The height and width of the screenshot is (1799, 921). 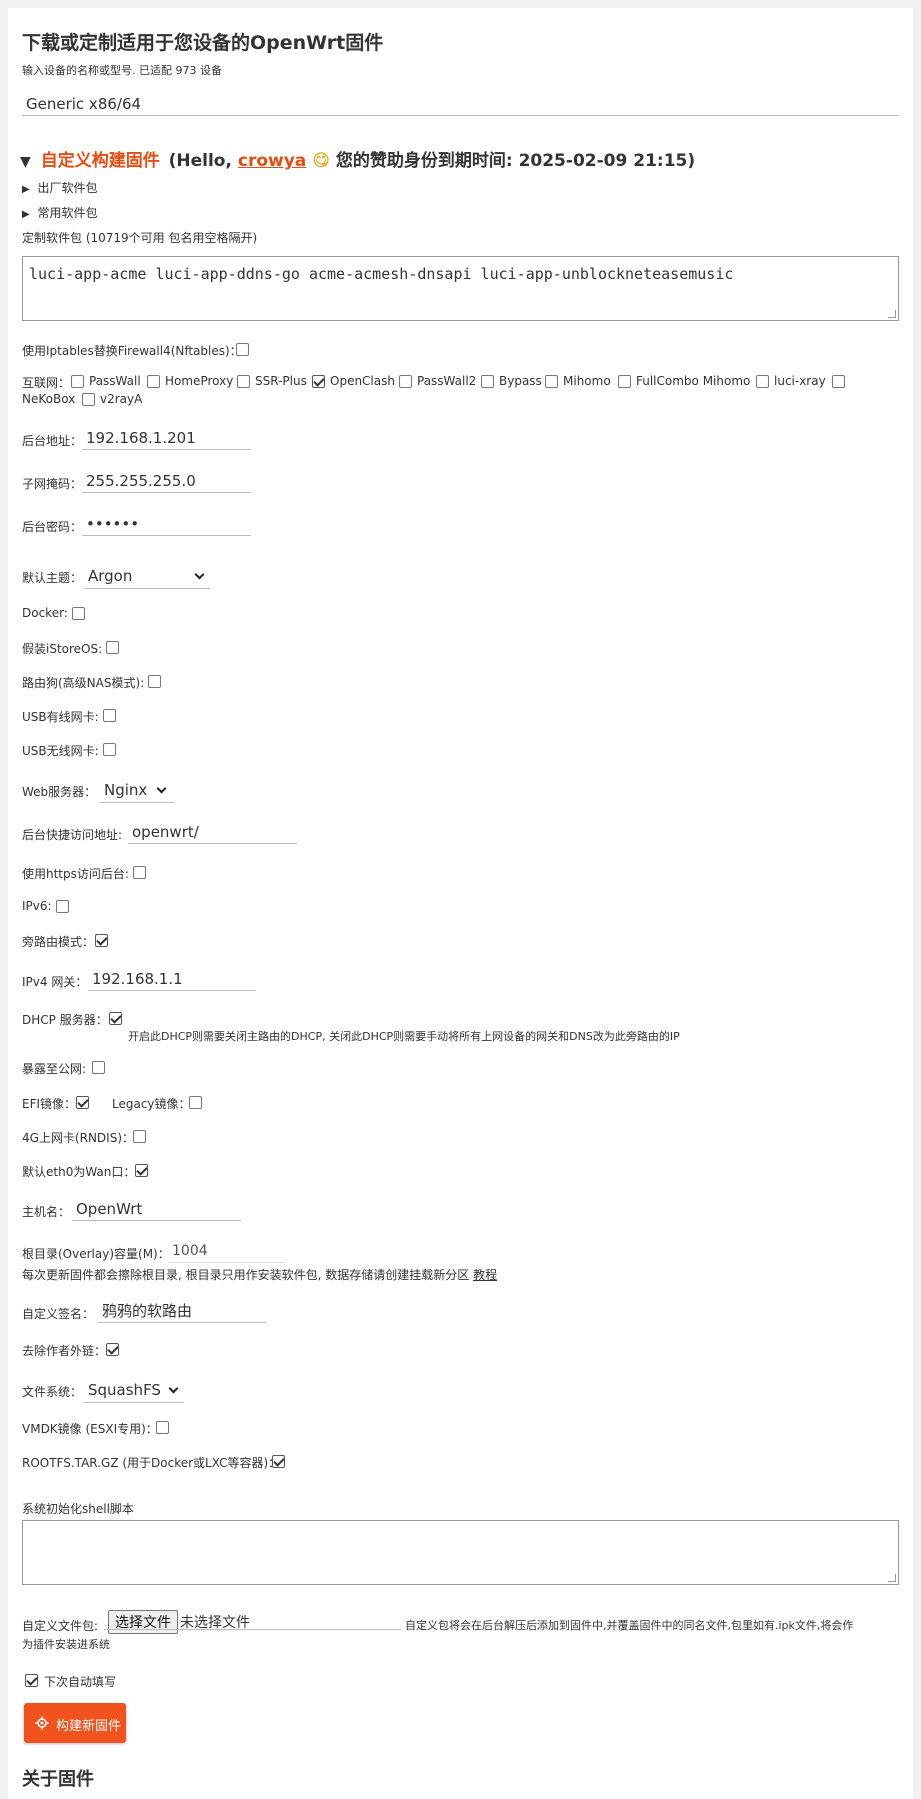 I want to click on shortcut-label: 后台快捷访问地址:, so click(x=72, y=835).